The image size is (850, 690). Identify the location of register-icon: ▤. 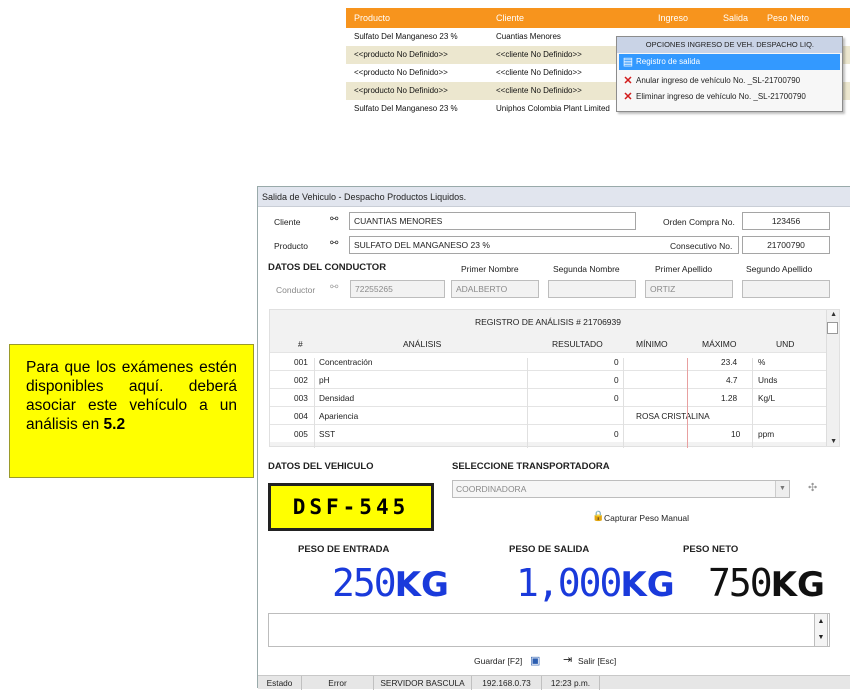
(628, 62).